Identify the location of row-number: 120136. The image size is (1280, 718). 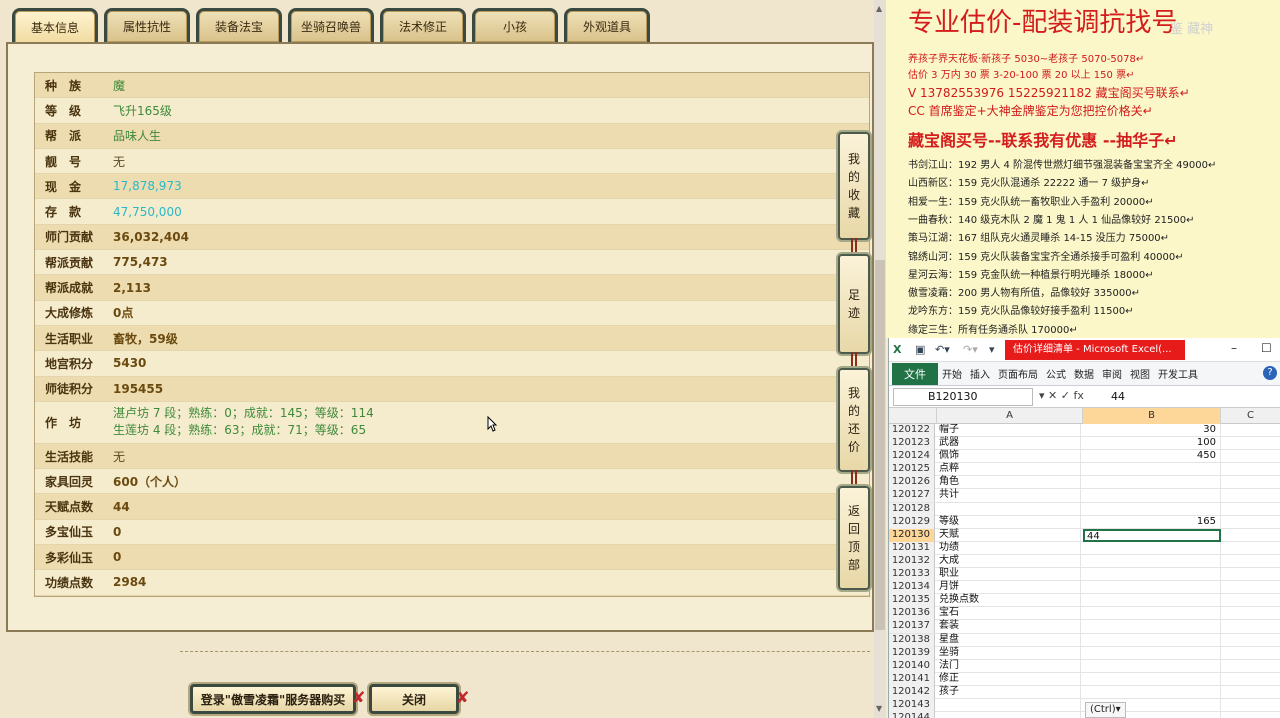
(912, 614).